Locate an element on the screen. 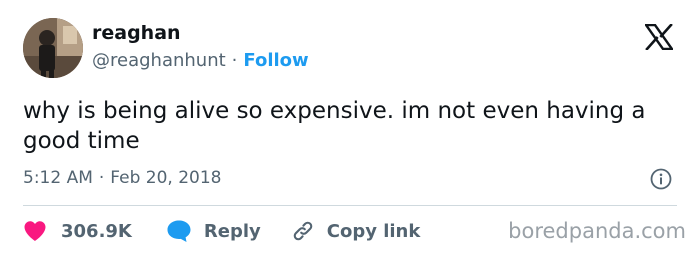 This screenshot has height=257, width=700. tweet-time: 5:12 AM is located at coordinates (58, 178).